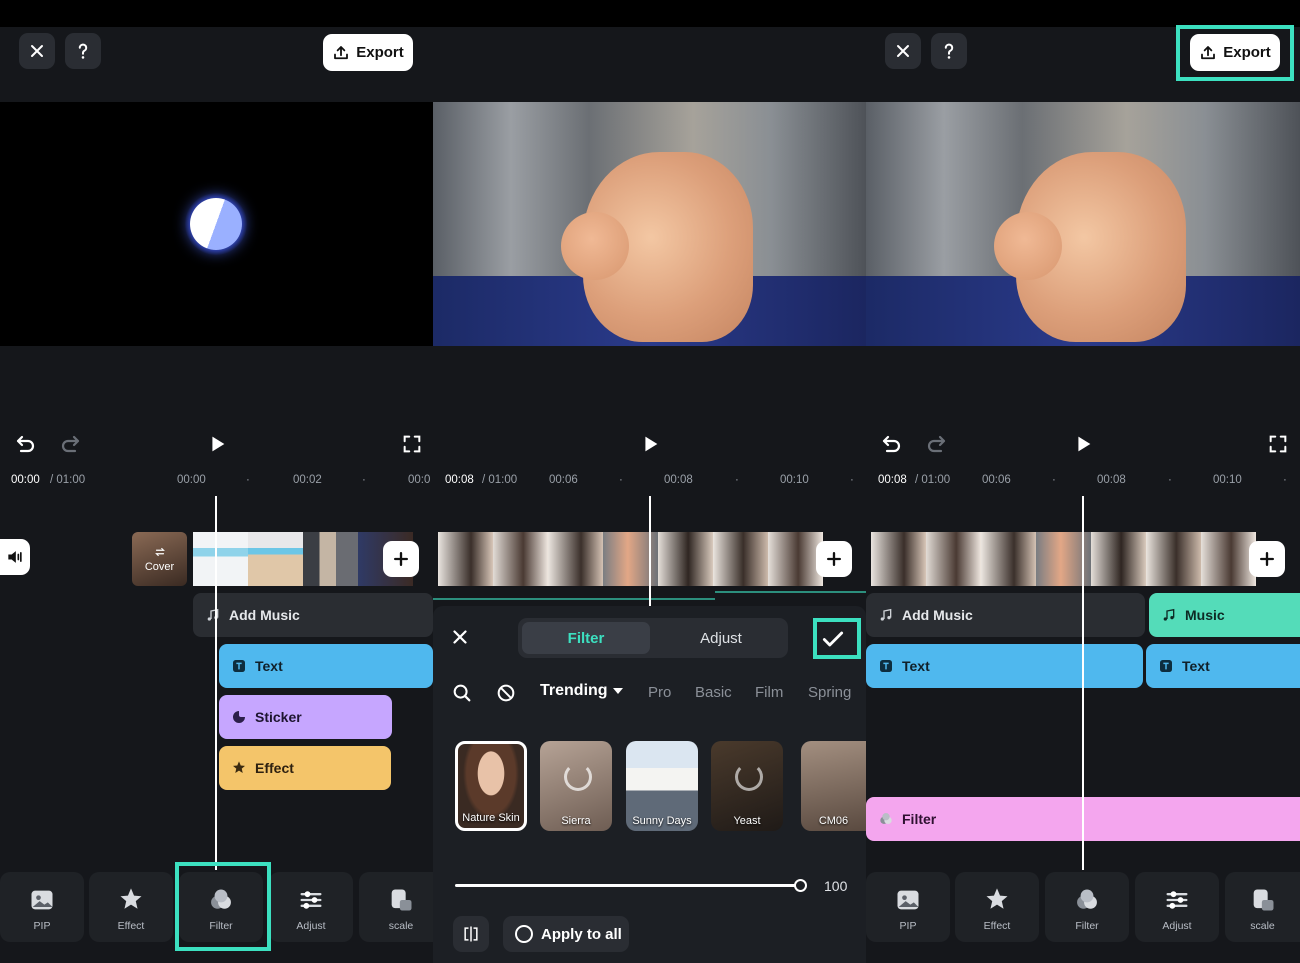 The width and height of the screenshot is (1300, 963). What do you see at coordinates (829, 692) in the screenshot?
I see `category-spring: Spring` at bounding box center [829, 692].